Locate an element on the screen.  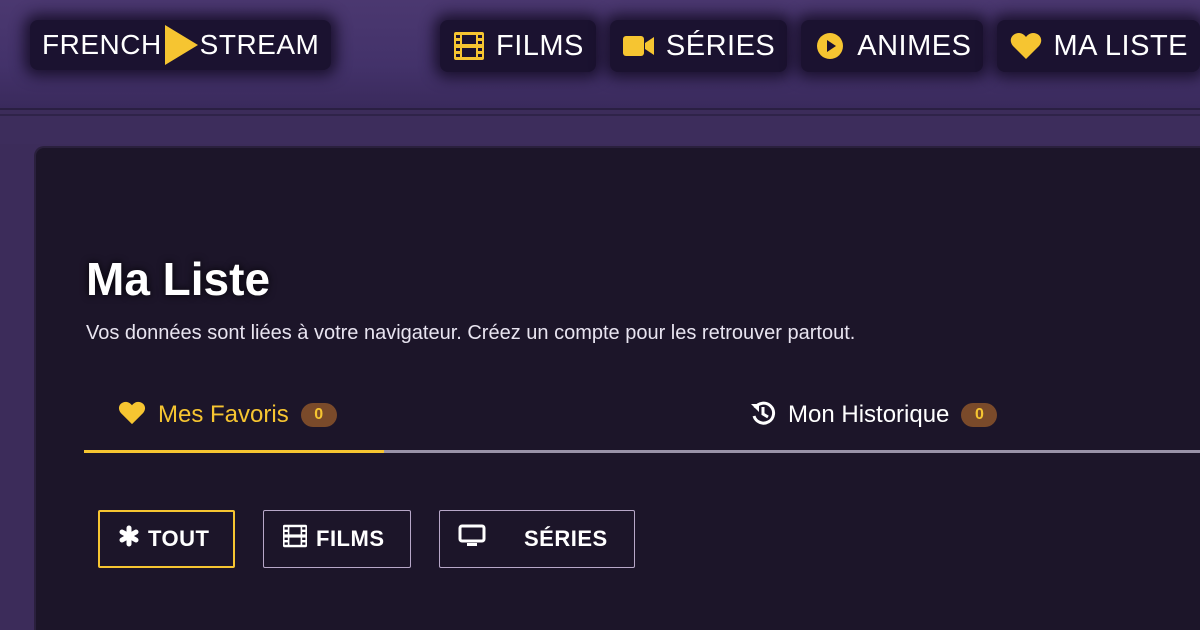
nav-item-ma-liste: MA LISTE is located at coordinates (1098, 46).